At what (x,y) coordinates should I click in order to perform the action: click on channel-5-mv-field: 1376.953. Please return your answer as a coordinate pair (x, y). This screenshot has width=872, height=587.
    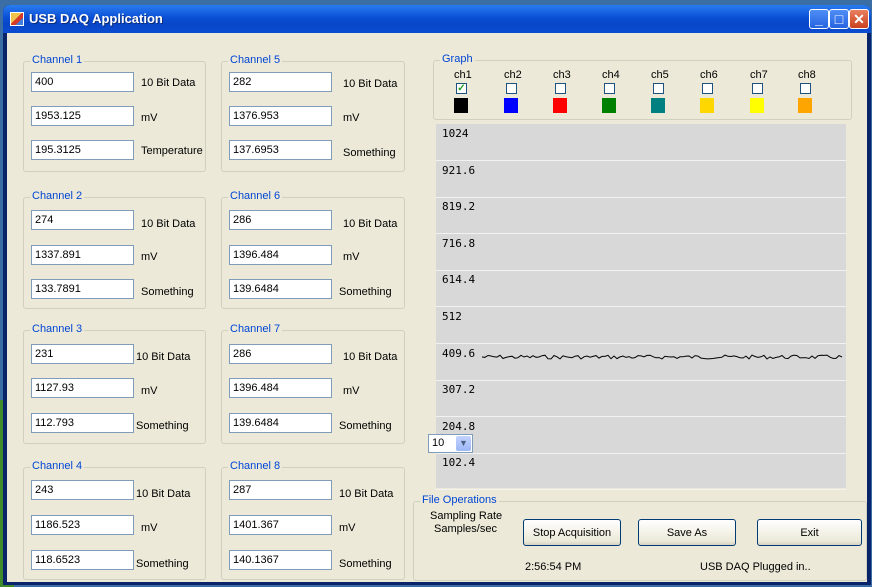
    Looking at the image, I should click on (280, 116).